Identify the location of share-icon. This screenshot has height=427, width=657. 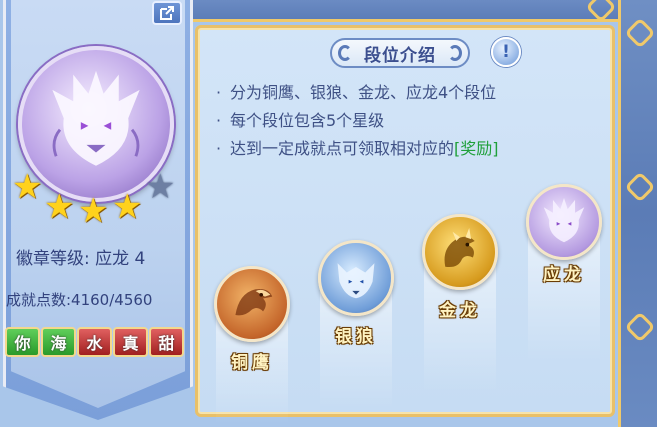
(167, 13).